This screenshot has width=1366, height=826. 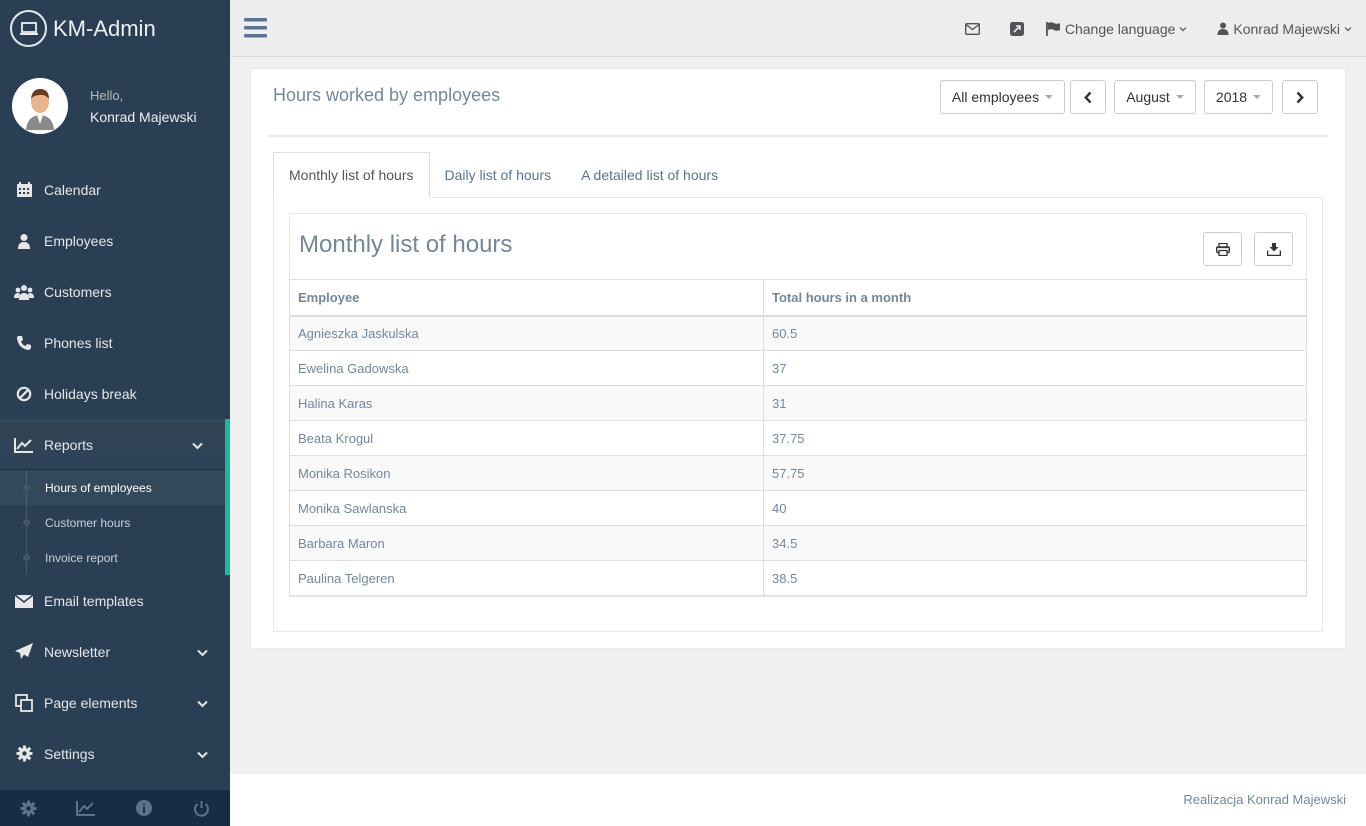 What do you see at coordinates (94, 600) in the screenshot?
I see `sidebar-item-label: Email templates` at bounding box center [94, 600].